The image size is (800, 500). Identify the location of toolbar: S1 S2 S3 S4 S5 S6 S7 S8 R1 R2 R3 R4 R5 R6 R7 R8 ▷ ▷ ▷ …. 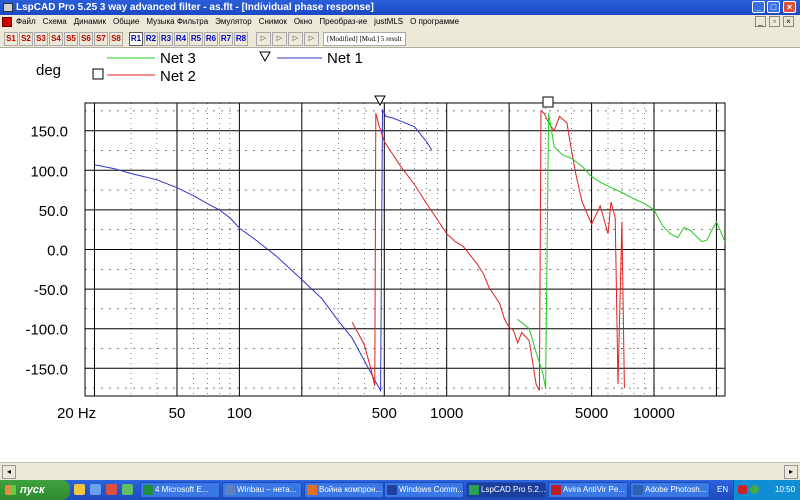
(400, 38).